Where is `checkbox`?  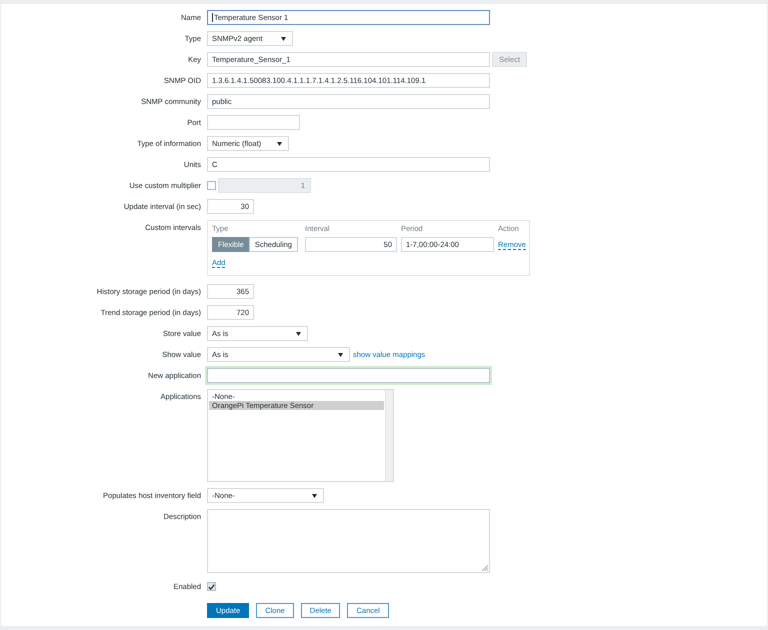
checkbox is located at coordinates (211, 586).